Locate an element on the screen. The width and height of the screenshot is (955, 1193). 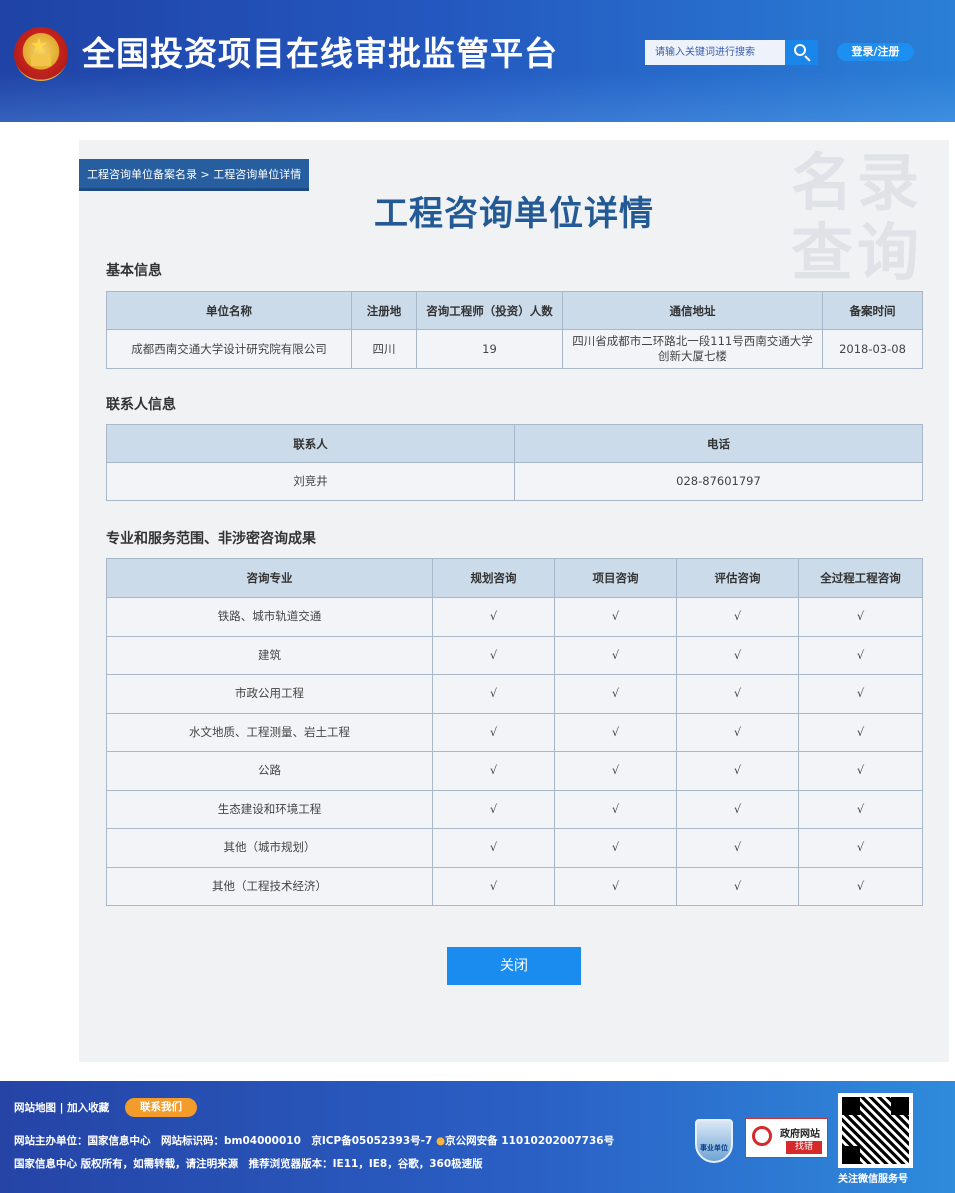
search-button is located at coordinates (801, 52).